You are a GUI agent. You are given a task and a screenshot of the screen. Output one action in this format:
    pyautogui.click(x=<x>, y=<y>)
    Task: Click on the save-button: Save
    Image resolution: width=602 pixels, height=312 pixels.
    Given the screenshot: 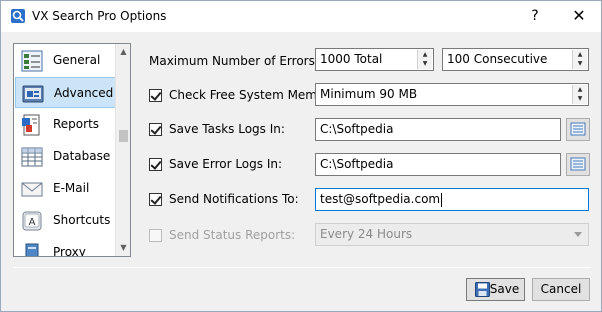 What is the action you would take?
    pyautogui.click(x=495, y=289)
    